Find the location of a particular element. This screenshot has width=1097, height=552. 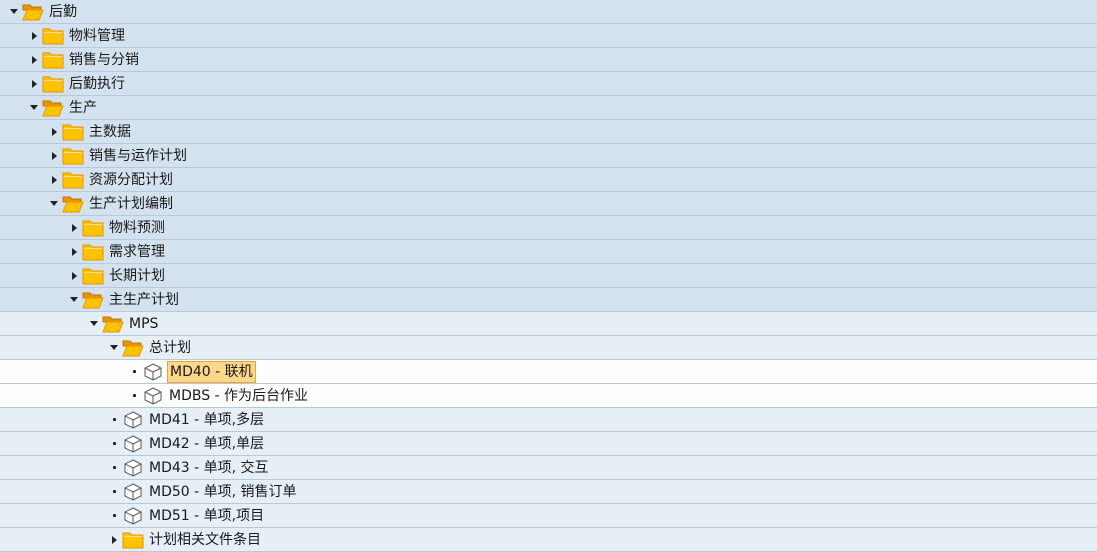

tree-row: MD40 - 联机 is located at coordinates (548, 372).